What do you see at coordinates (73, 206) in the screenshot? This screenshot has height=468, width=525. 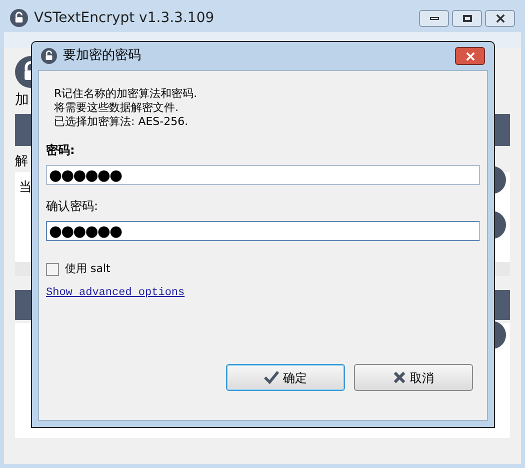 I see `field-label: 确认密码:` at bounding box center [73, 206].